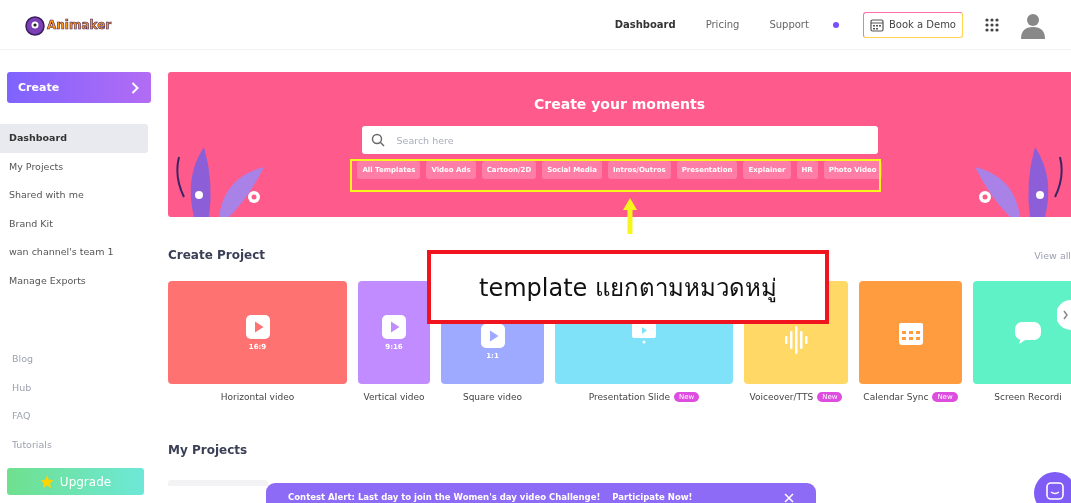 This screenshot has width=1071, height=503. Describe the element at coordinates (35, 24) in the screenshot. I see `mascot-icon` at that location.